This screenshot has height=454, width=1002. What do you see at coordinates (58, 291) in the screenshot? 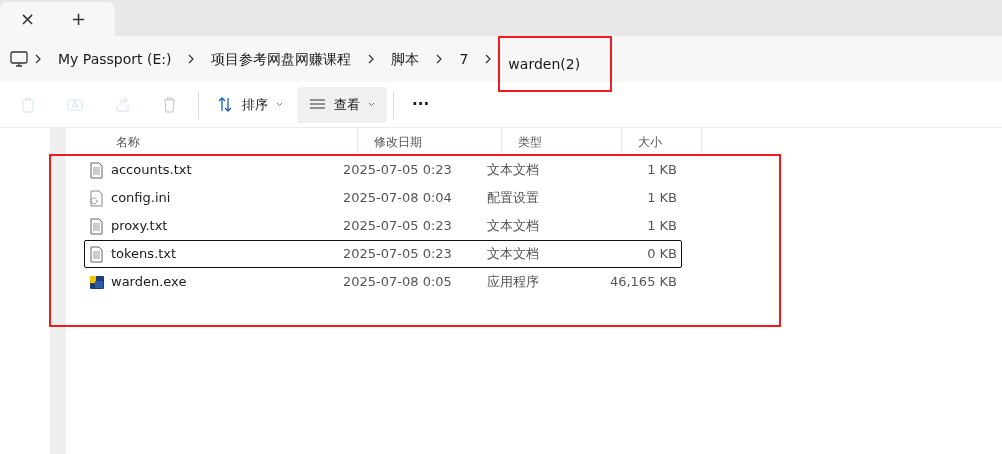
I see `pane-splitter` at bounding box center [58, 291].